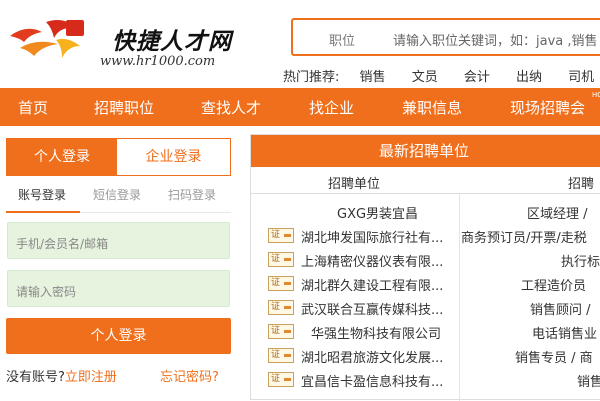 This screenshot has height=401, width=600. Describe the element at coordinates (93, 32) in the screenshot. I see `logo-badge: 宜昌` at that location.